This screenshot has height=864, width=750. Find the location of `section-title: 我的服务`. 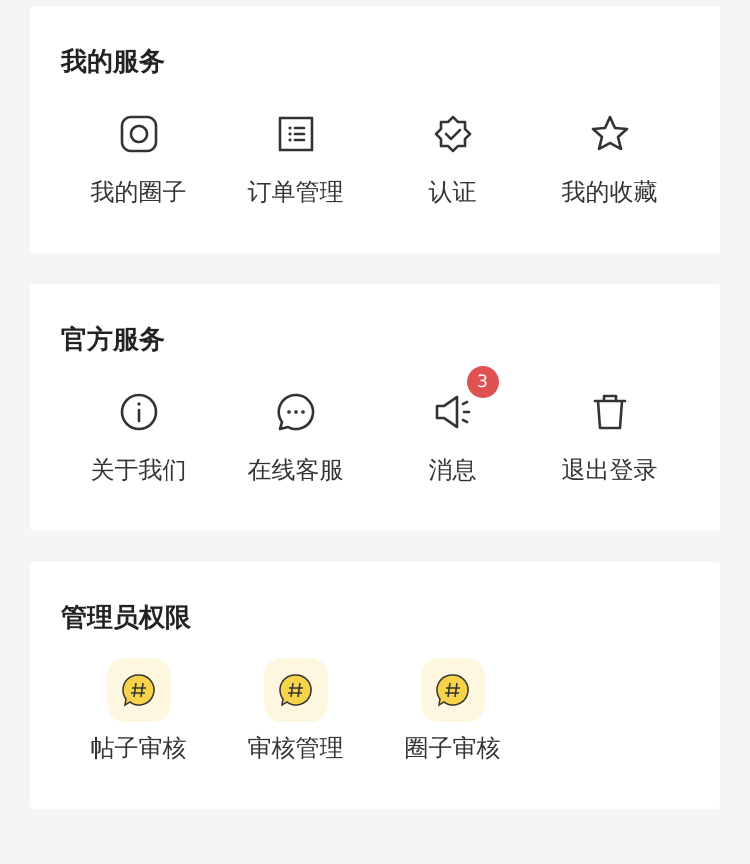

section-title: 我的服务 is located at coordinates (113, 62).